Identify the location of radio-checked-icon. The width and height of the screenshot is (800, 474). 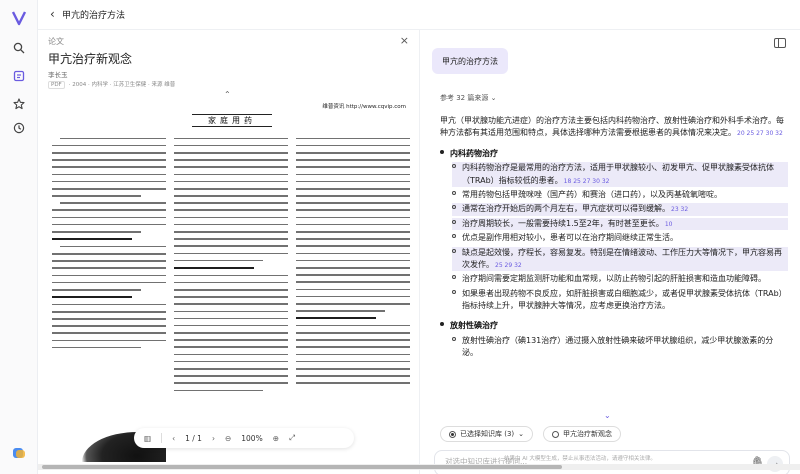
(452, 434).